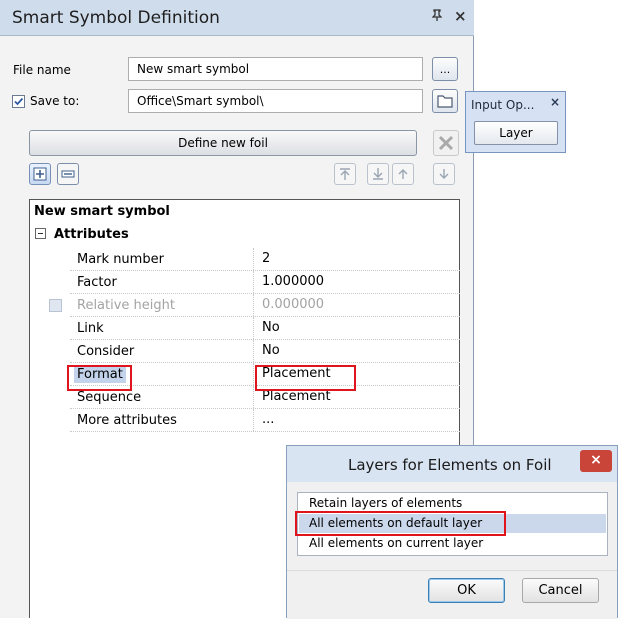 This screenshot has width=618, height=619. What do you see at coordinates (223, 143) in the screenshot?
I see `define-new-foil-button: Define new foil` at bounding box center [223, 143].